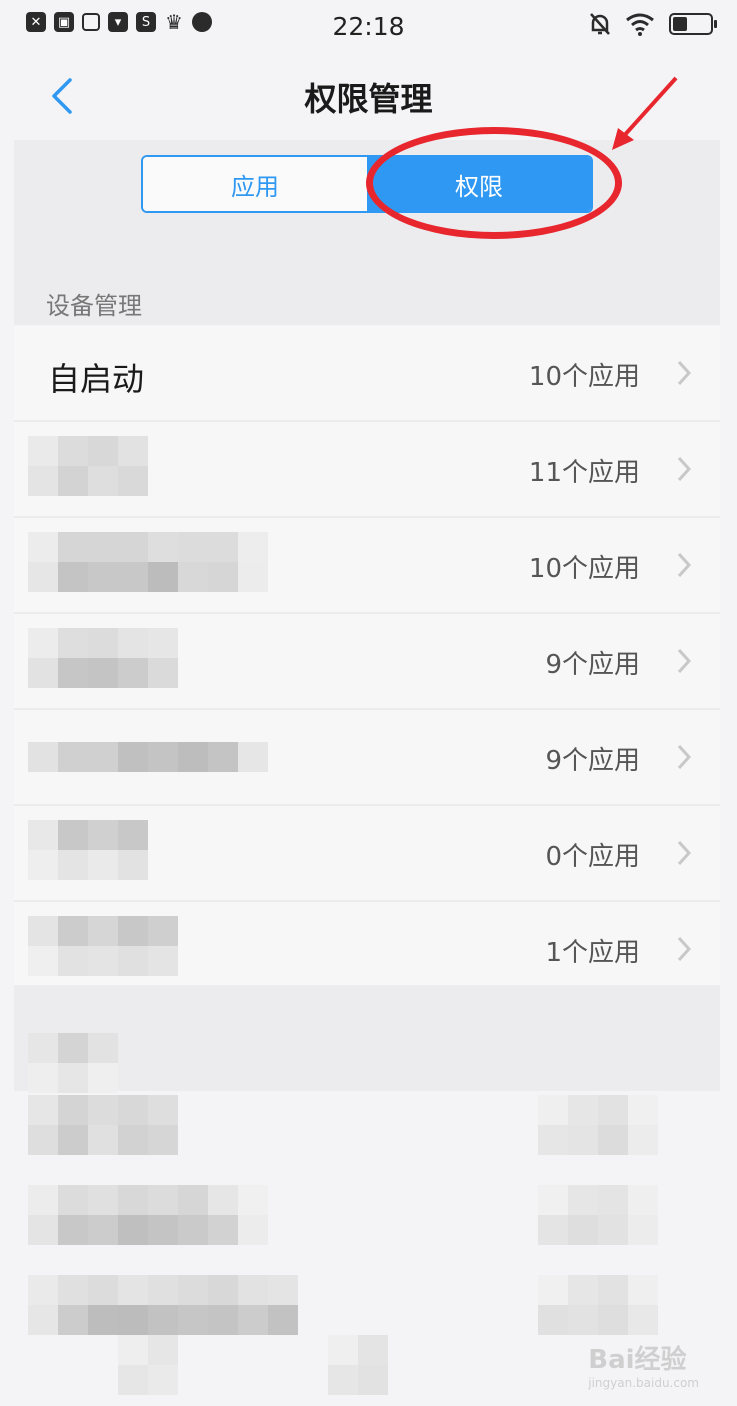 The height and width of the screenshot is (1406, 737). I want to click on list-item-count: 11个应用, so click(584, 473).